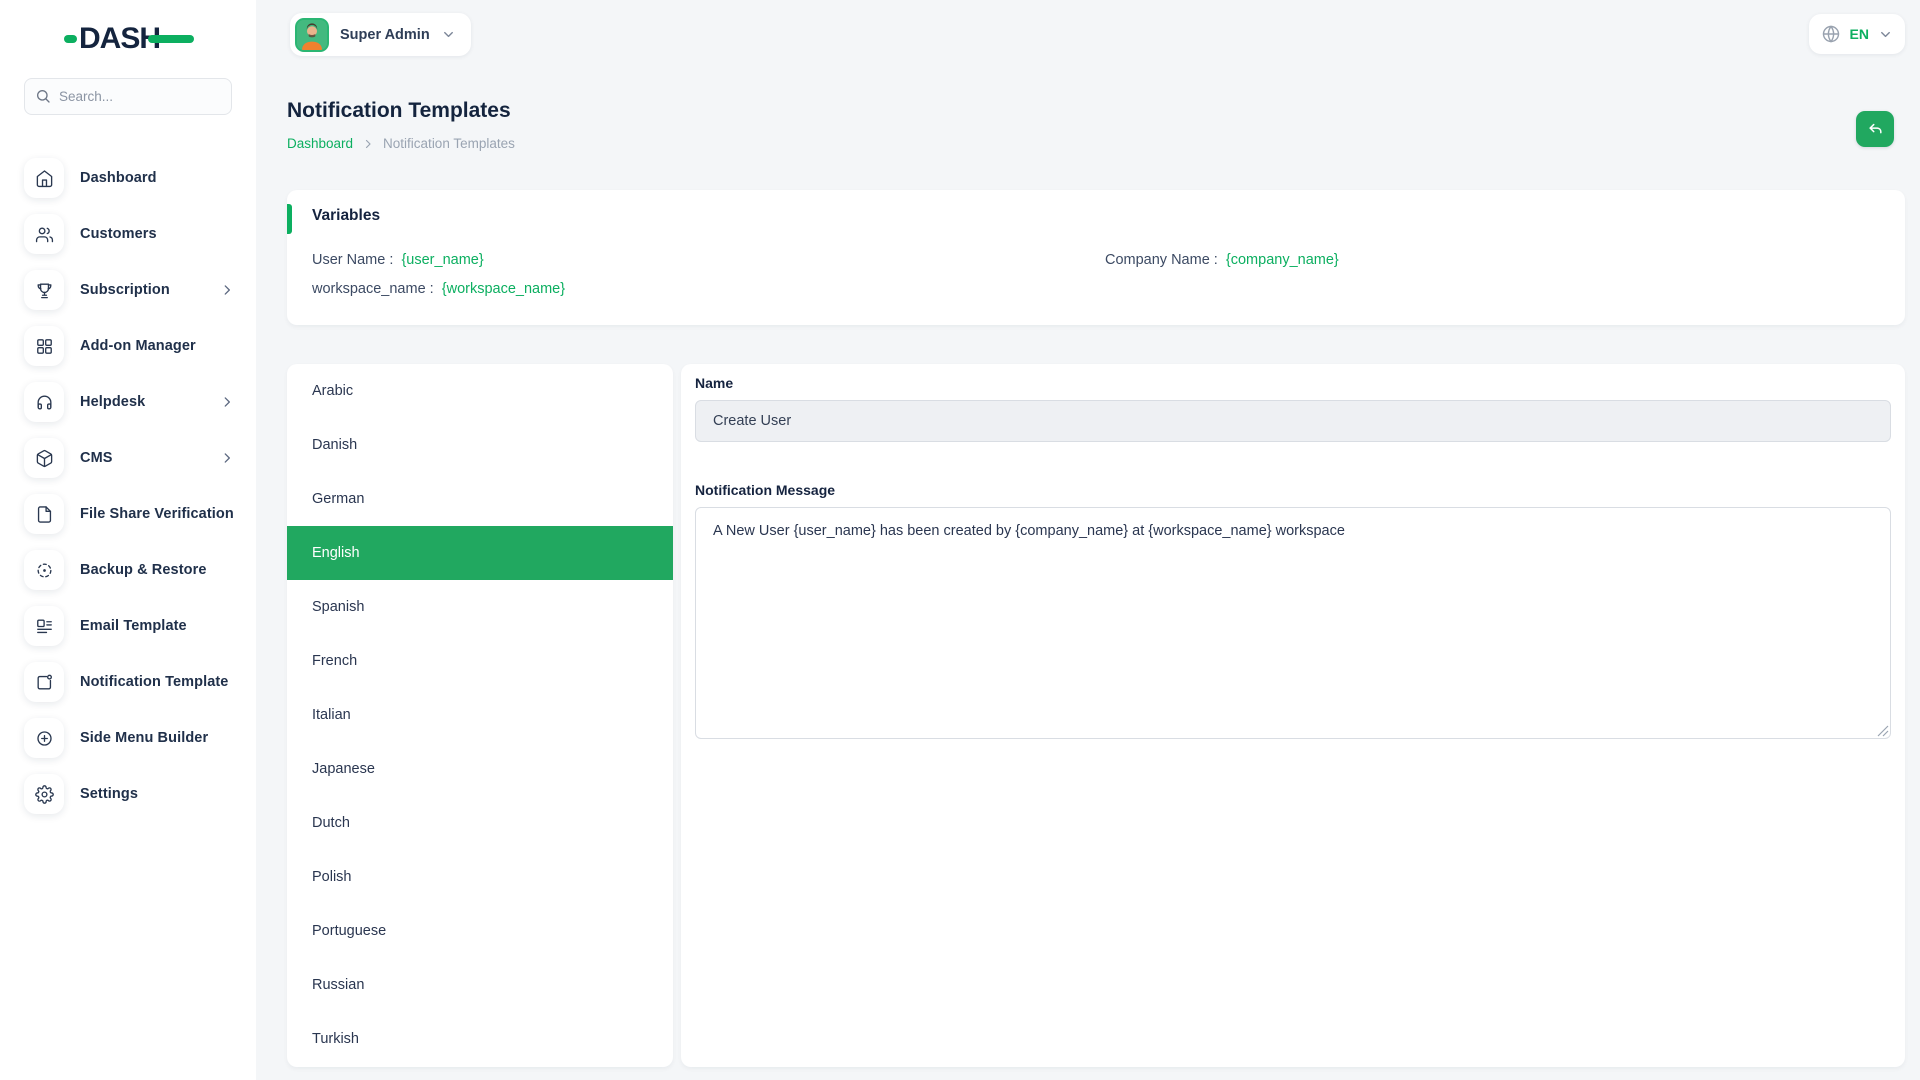 The width and height of the screenshot is (1920, 1080). What do you see at coordinates (44, 514) in the screenshot?
I see `file-icon` at bounding box center [44, 514].